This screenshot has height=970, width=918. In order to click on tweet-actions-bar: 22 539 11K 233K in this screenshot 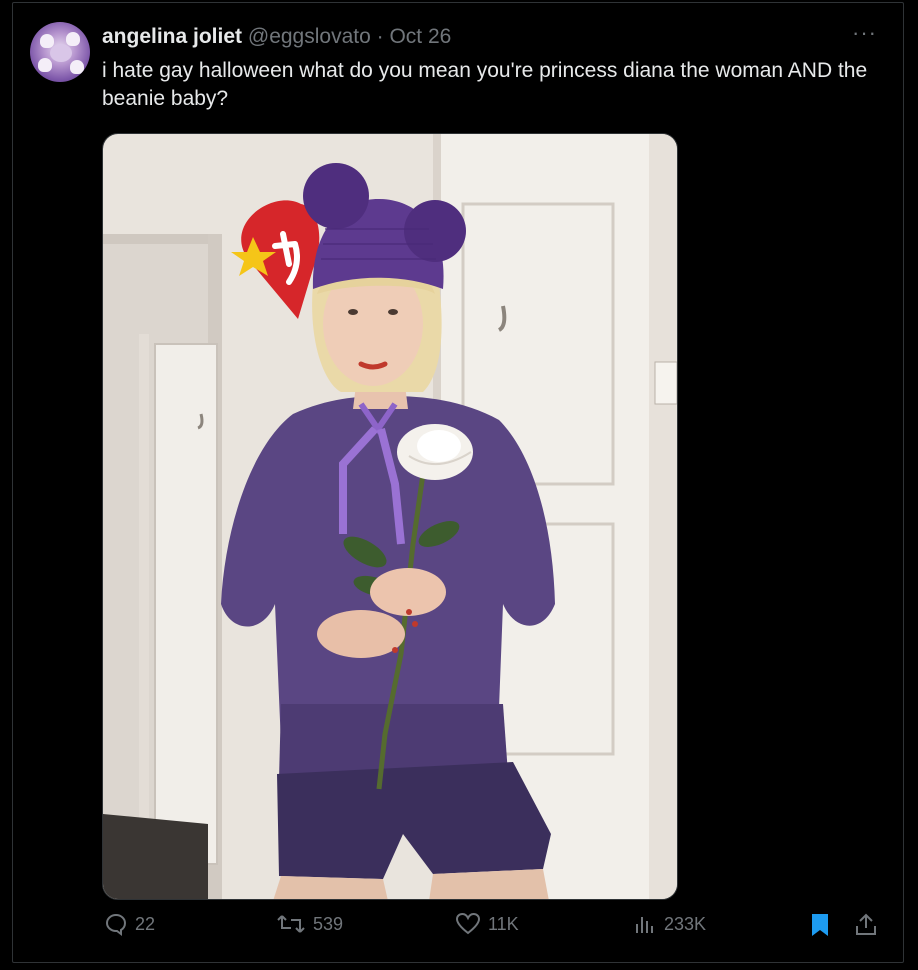, I will do `click(459, 934)`.